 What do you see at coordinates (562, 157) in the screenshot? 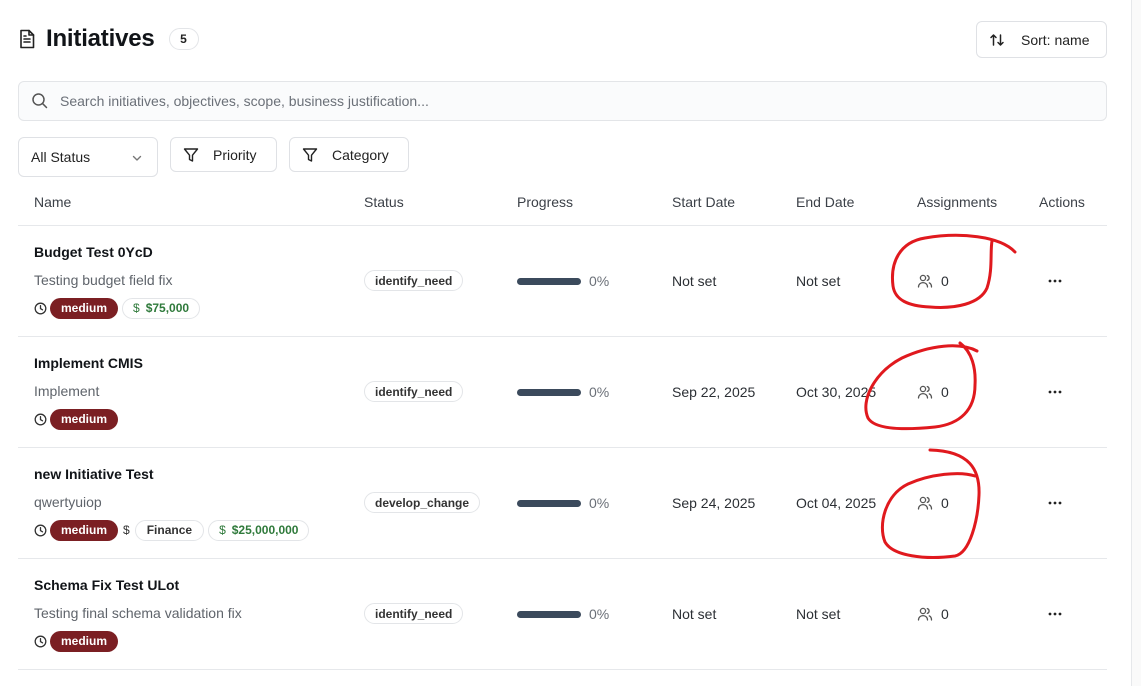
I see `filter-bar: All Status Priority Category` at bounding box center [562, 157].